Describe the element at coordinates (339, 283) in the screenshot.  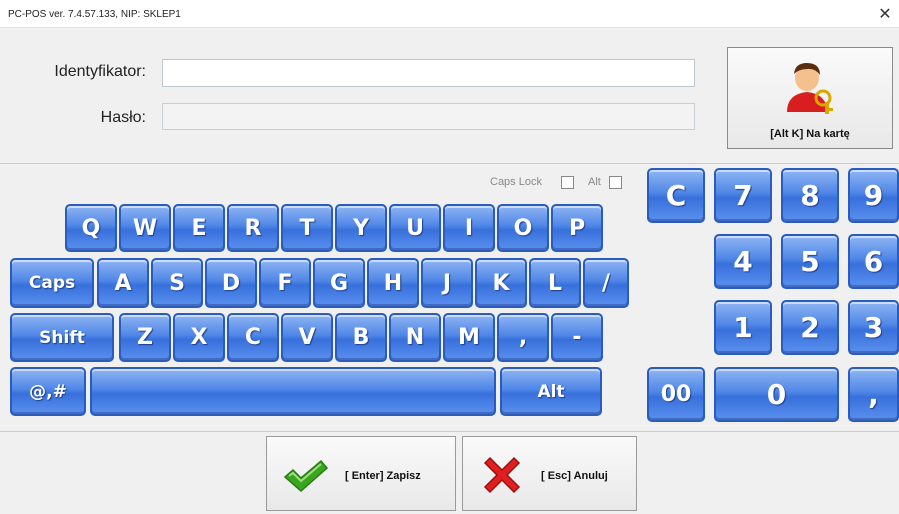
I see `key-g: G` at that location.